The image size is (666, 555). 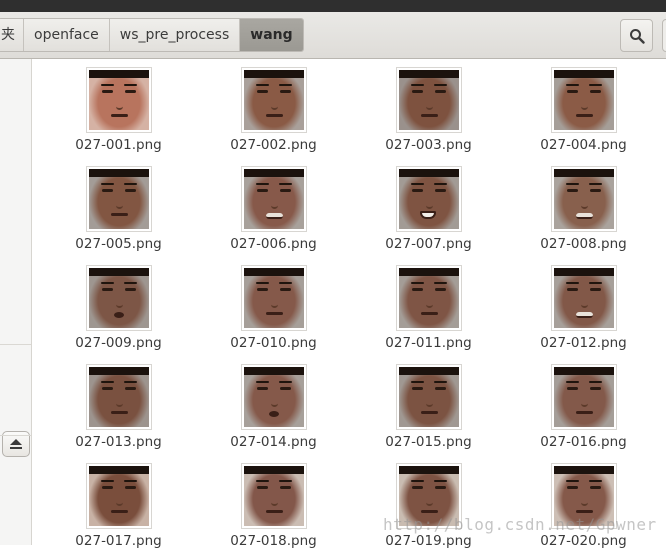 What do you see at coordinates (428, 509) in the screenshot?
I see `file-item: 027-019.png` at bounding box center [428, 509].